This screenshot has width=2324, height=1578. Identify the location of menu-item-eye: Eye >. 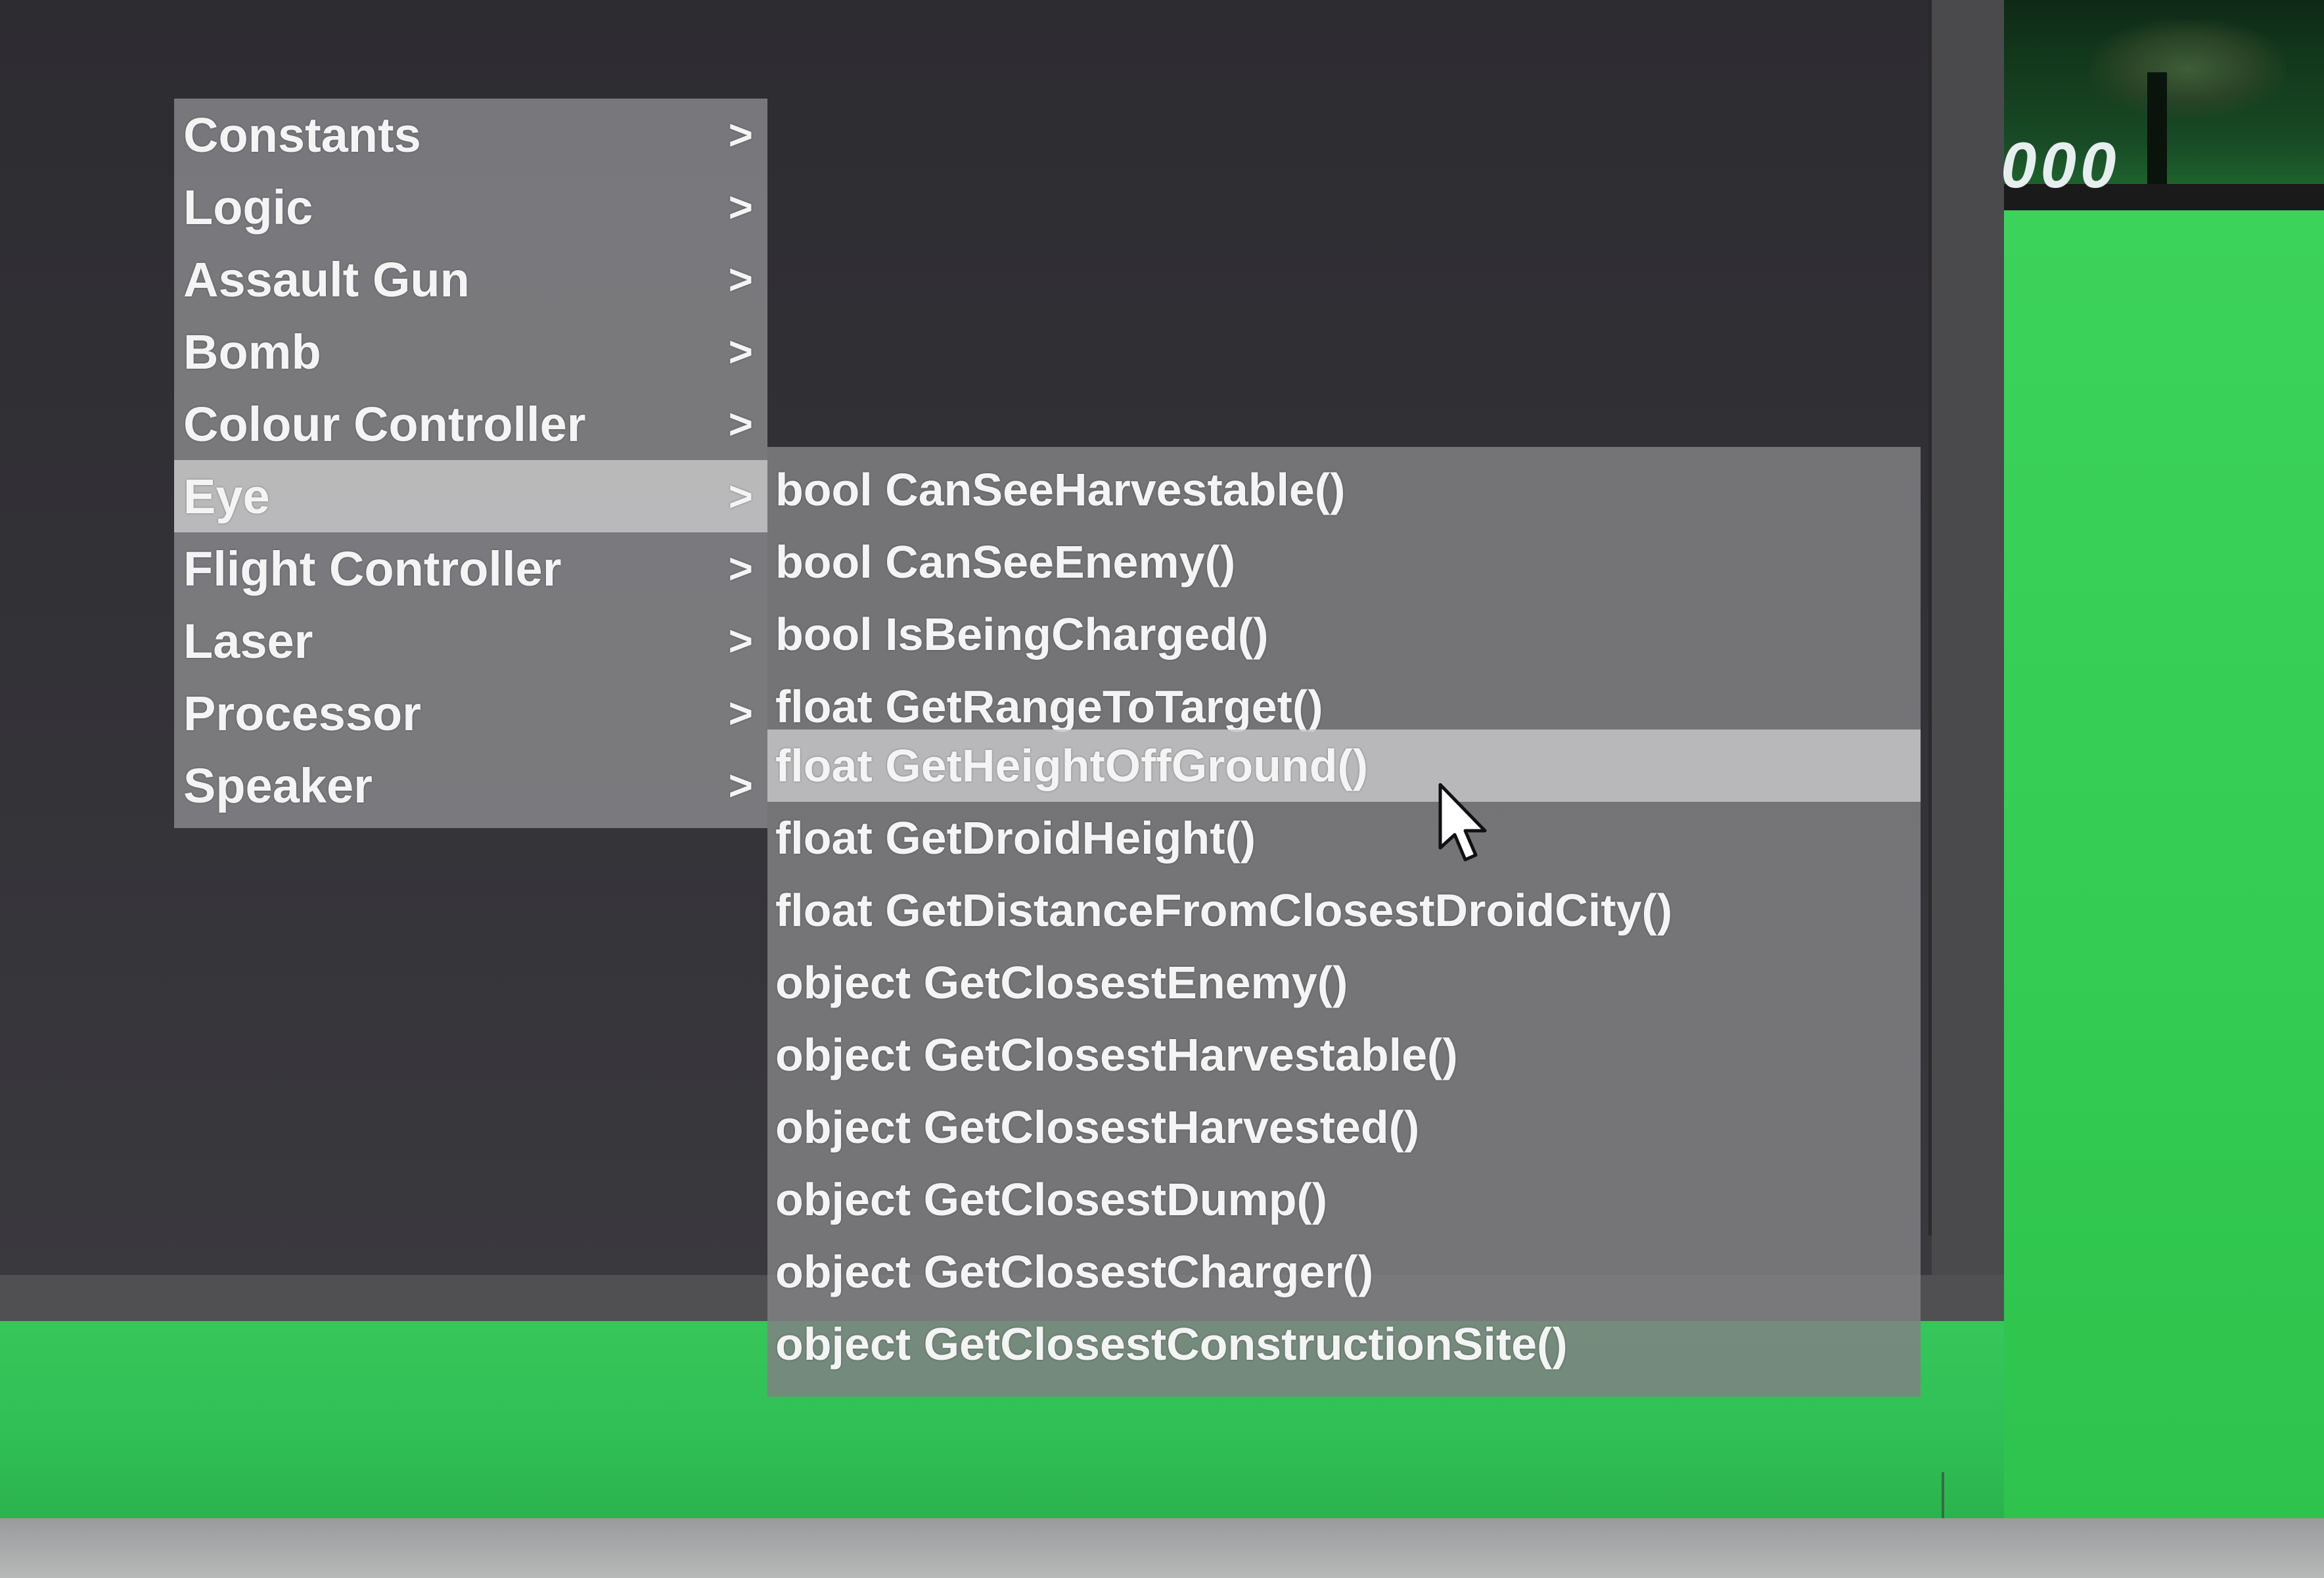
(470, 496).